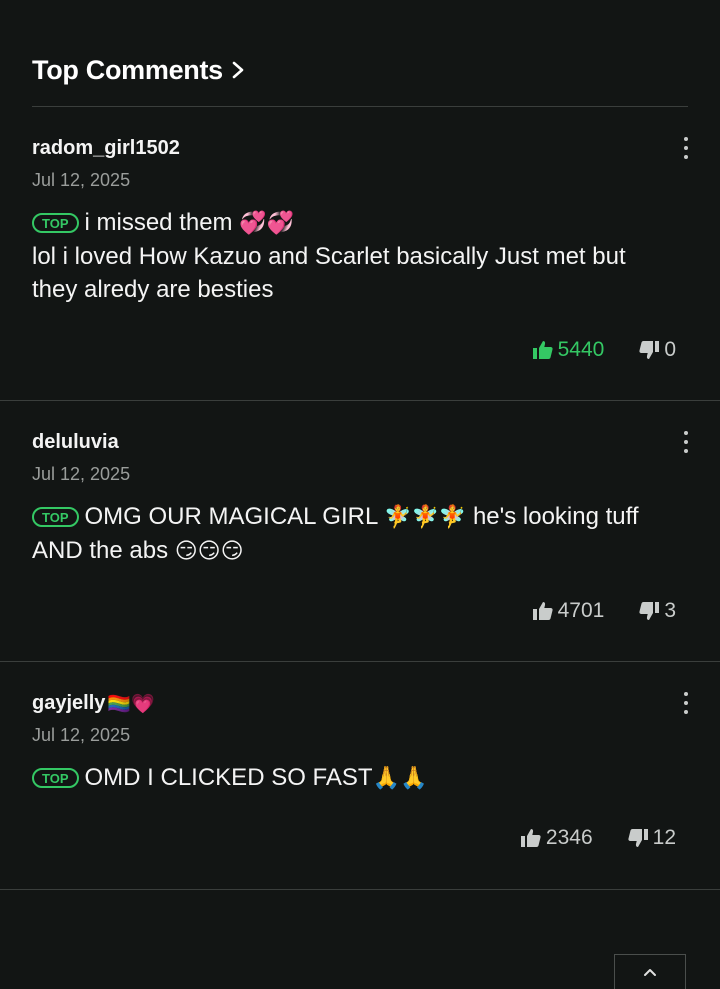 The width and height of the screenshot is (720, 989). I want to click on like-count: 5440, so click(581, 349).